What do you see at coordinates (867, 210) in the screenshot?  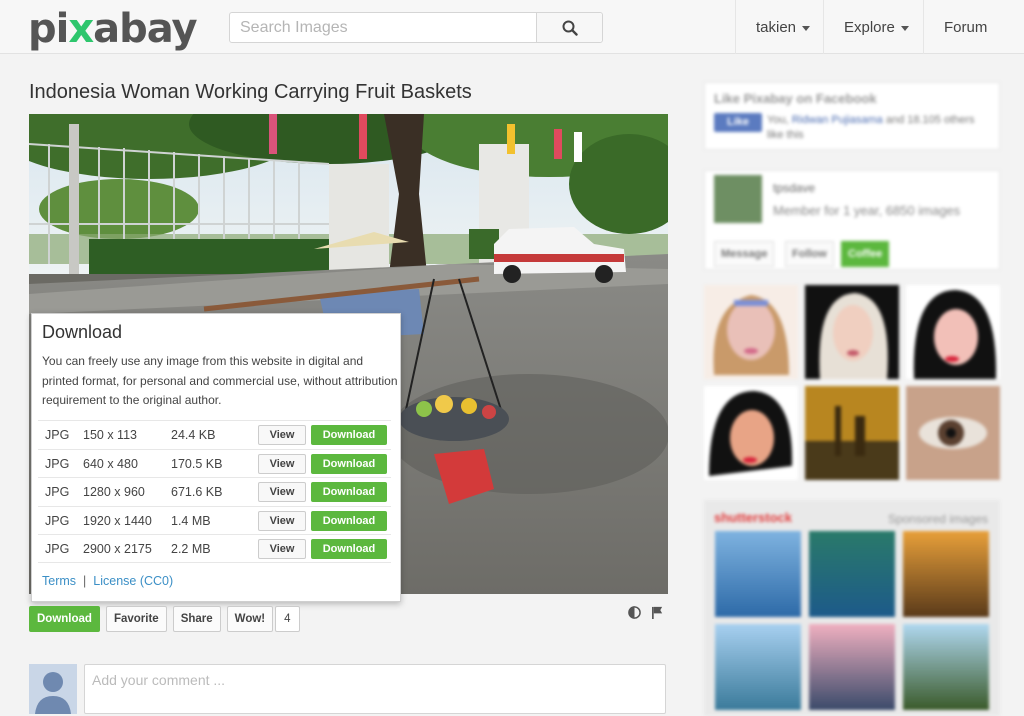 I see `author-member-info: Member for 1 year, 6850 images` at bounding box center [867, 210].